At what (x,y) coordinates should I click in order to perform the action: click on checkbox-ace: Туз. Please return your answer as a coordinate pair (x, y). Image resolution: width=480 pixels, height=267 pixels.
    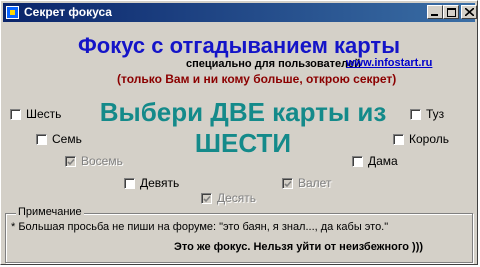
    Looking at the image, I should click on (427, 114).